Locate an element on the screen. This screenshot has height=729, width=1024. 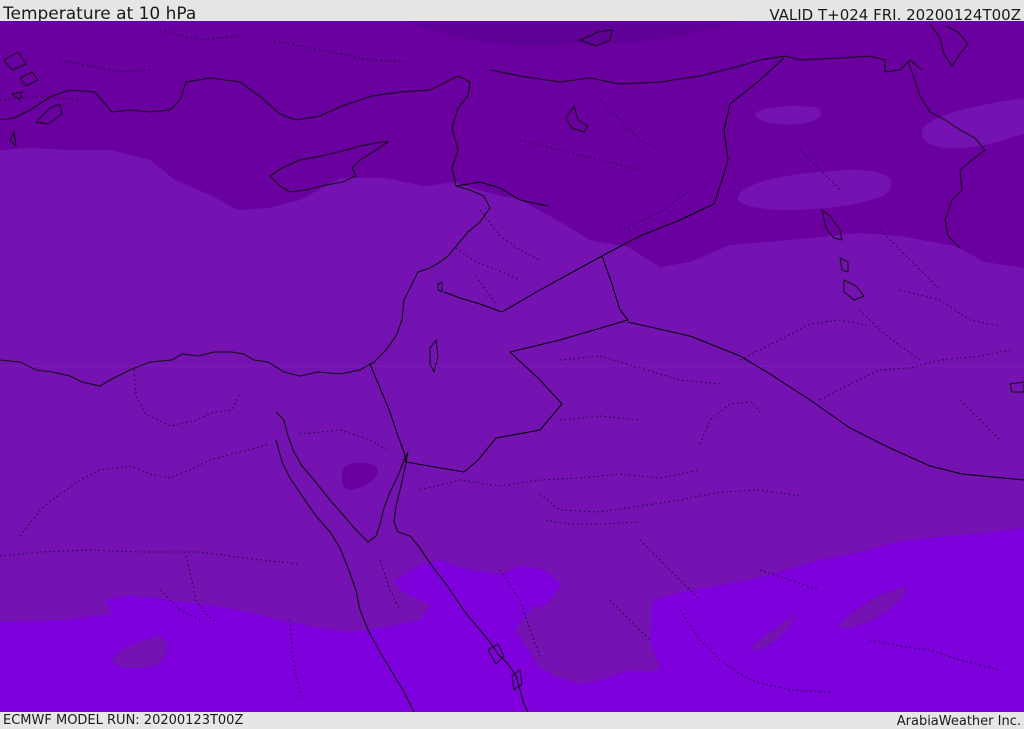
credit-label: ArabiaWeather Inc. is located at coordinates (958, 721).